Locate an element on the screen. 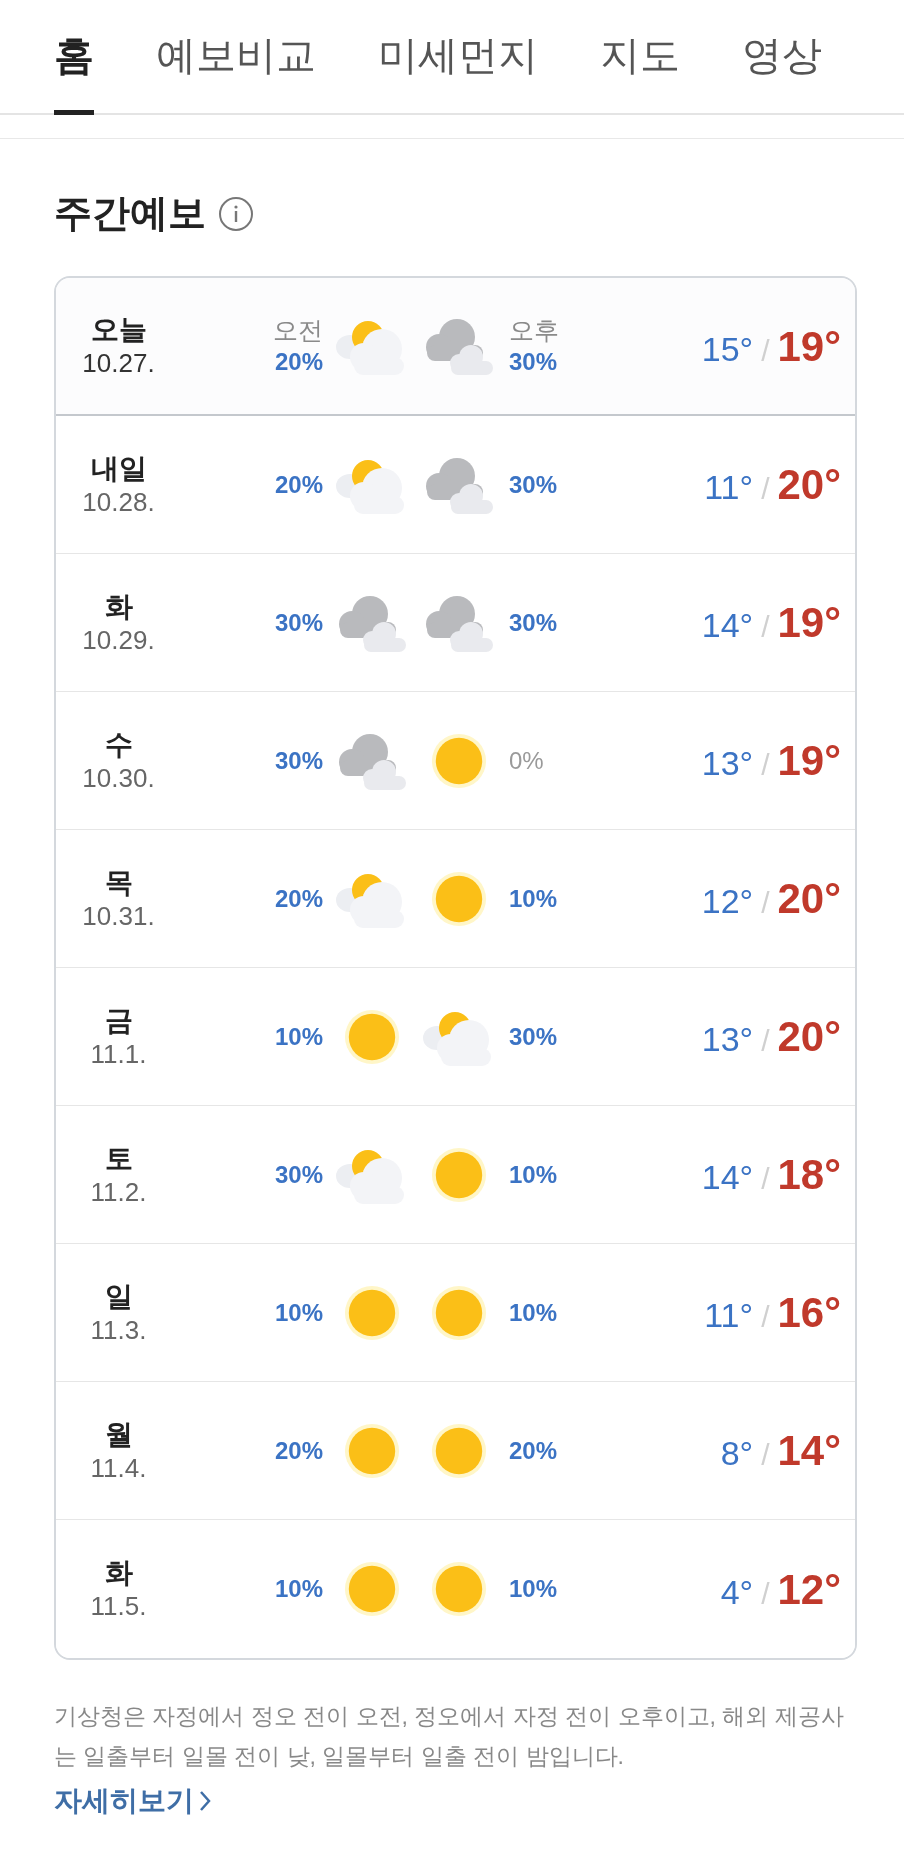  tab: 홈 is located at coordinates (74, 57).